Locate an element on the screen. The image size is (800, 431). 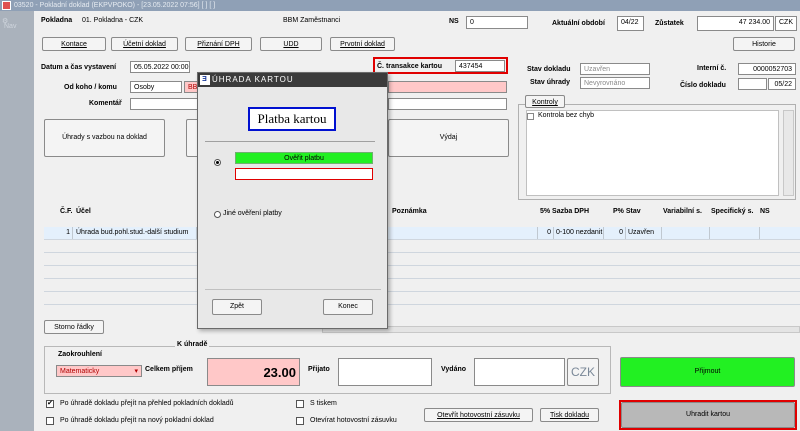
row-variabilni is located at coordinates (686, 233).